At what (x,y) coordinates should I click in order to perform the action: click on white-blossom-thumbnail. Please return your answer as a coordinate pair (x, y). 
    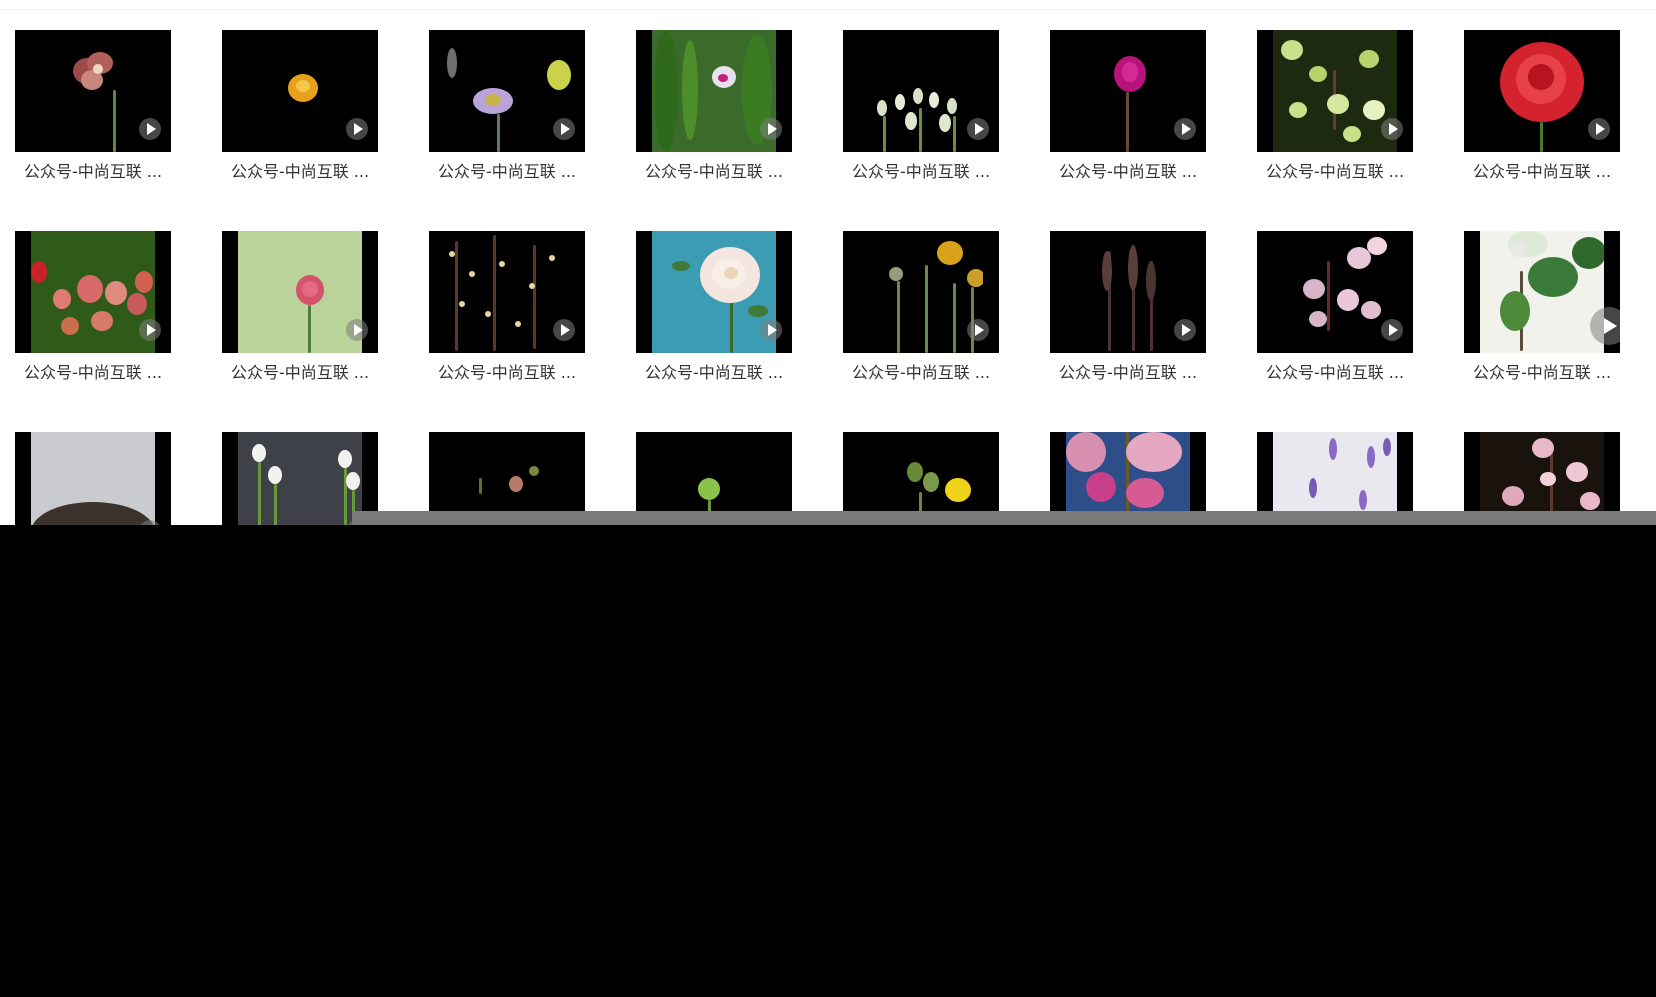
    Looking at the image, I should click on (1542, 292).